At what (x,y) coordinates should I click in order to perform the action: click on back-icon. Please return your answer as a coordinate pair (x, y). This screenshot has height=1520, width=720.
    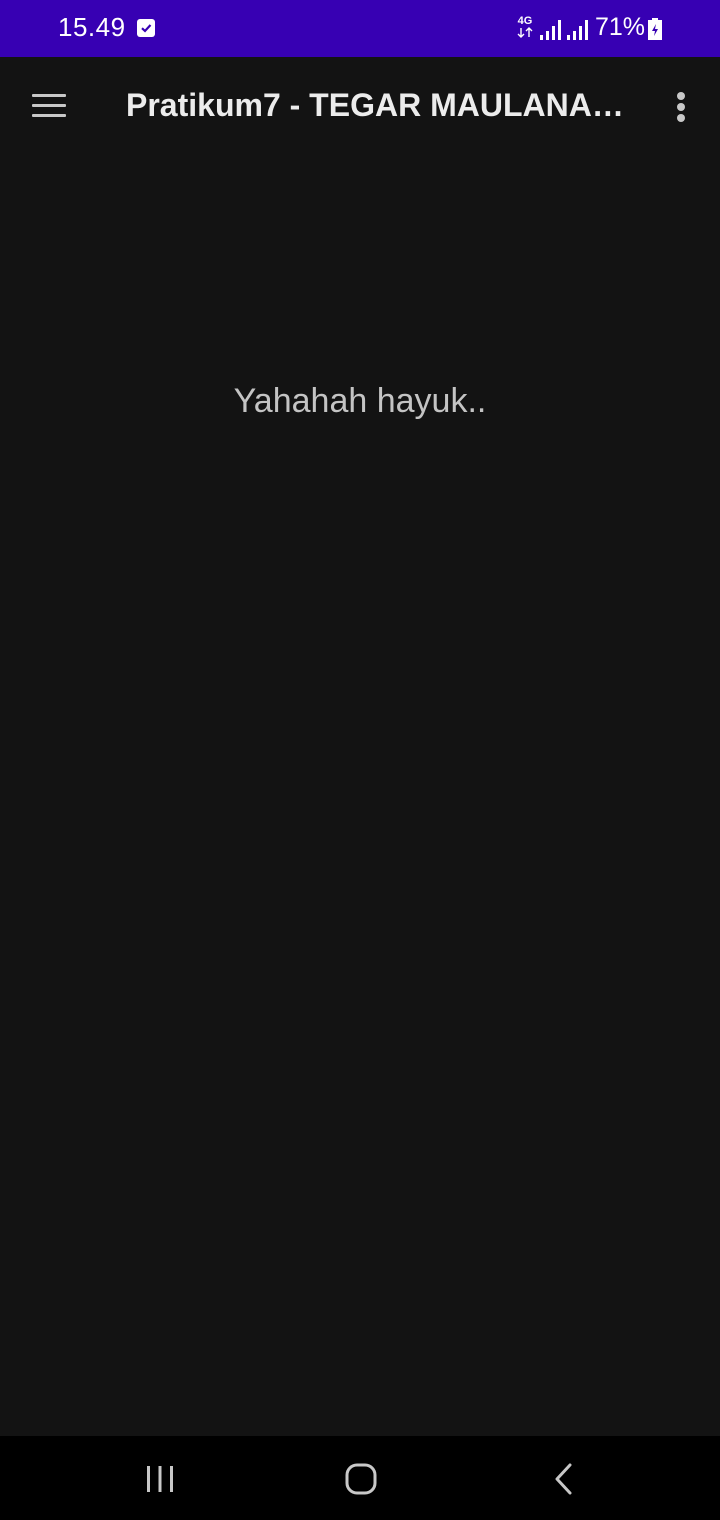
    Looking at the image, I should click on (563, 1479).